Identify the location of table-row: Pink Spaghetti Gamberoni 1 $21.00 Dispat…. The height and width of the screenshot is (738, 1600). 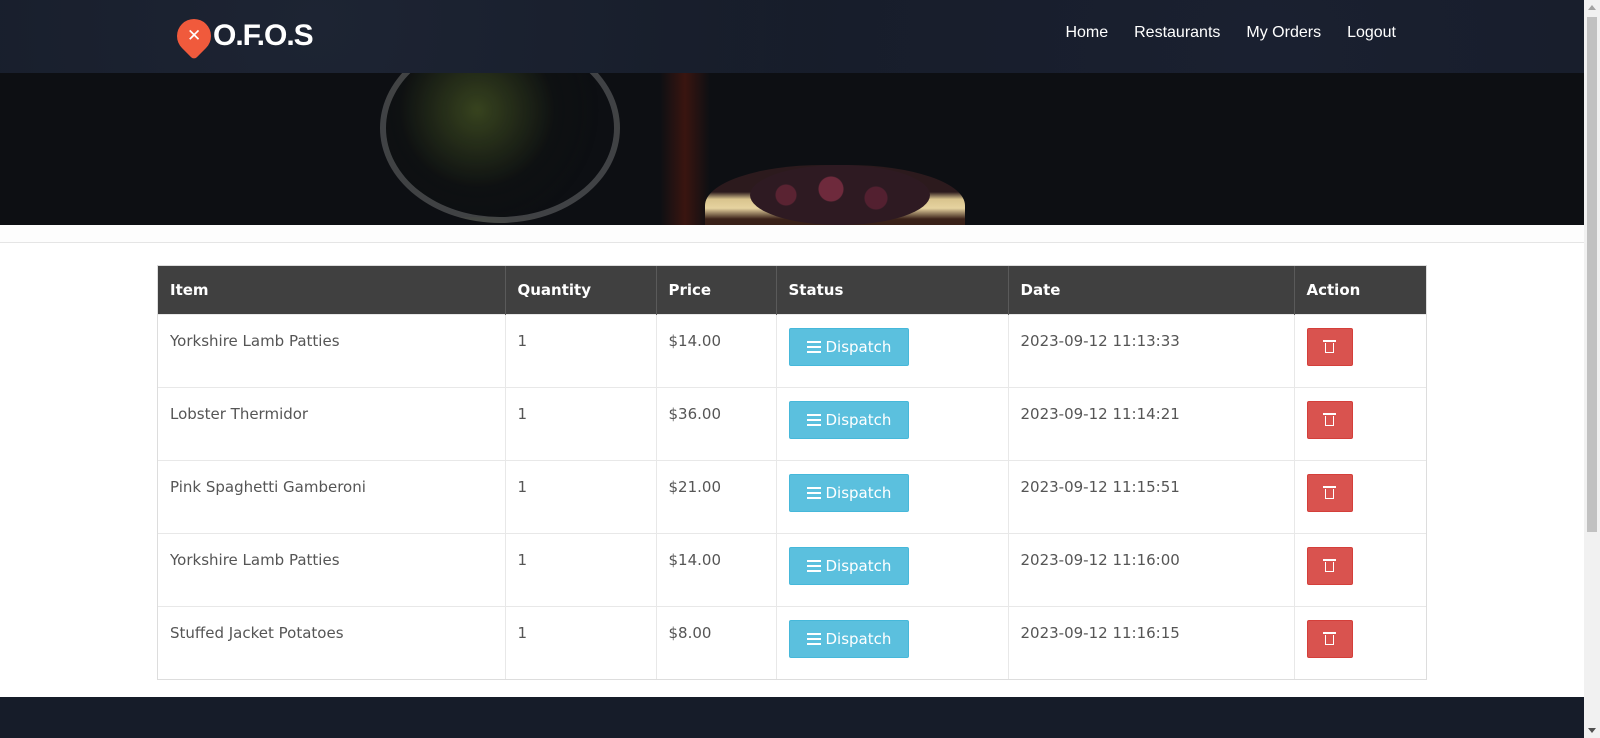
(792, 496).